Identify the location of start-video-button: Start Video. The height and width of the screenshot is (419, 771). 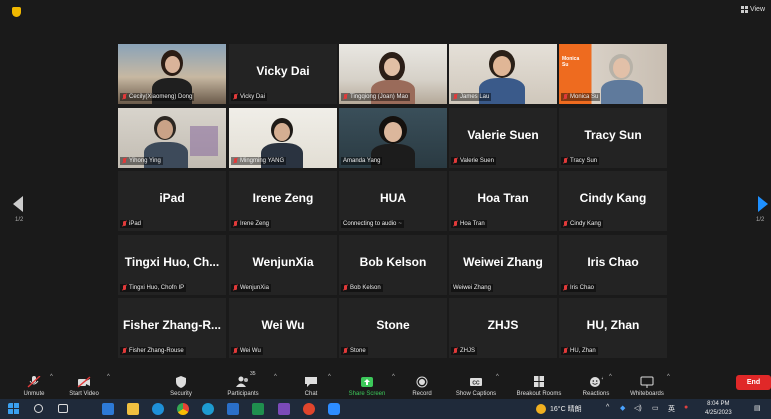
(84, 383).